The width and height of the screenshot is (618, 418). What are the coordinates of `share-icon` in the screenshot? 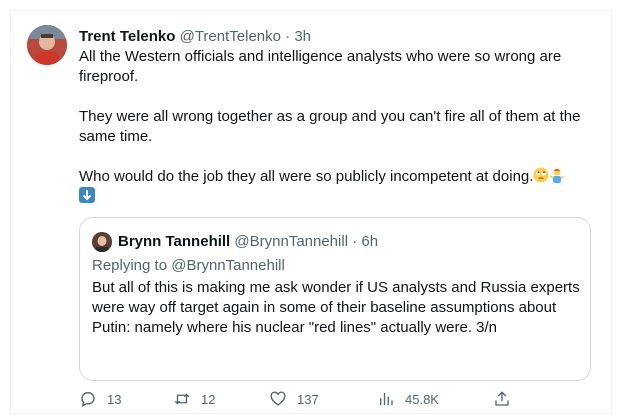 It's located at (502, 398).